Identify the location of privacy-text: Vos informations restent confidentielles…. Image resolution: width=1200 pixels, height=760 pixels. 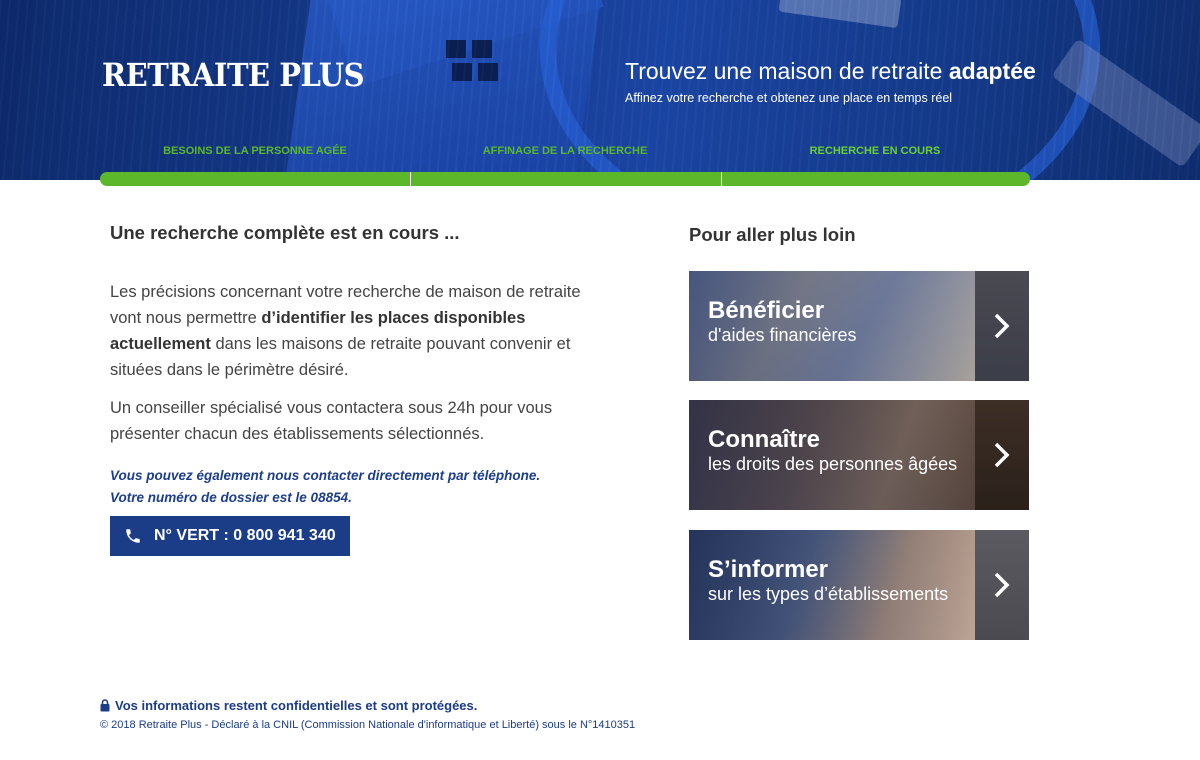
(296, 705).